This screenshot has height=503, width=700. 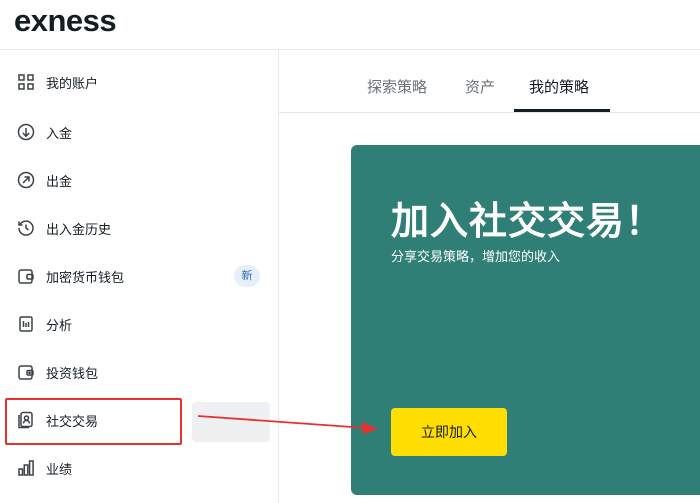 I want to click on sidebar-item-investment-wallet: 投资钱包, so click(x=139, y=373).